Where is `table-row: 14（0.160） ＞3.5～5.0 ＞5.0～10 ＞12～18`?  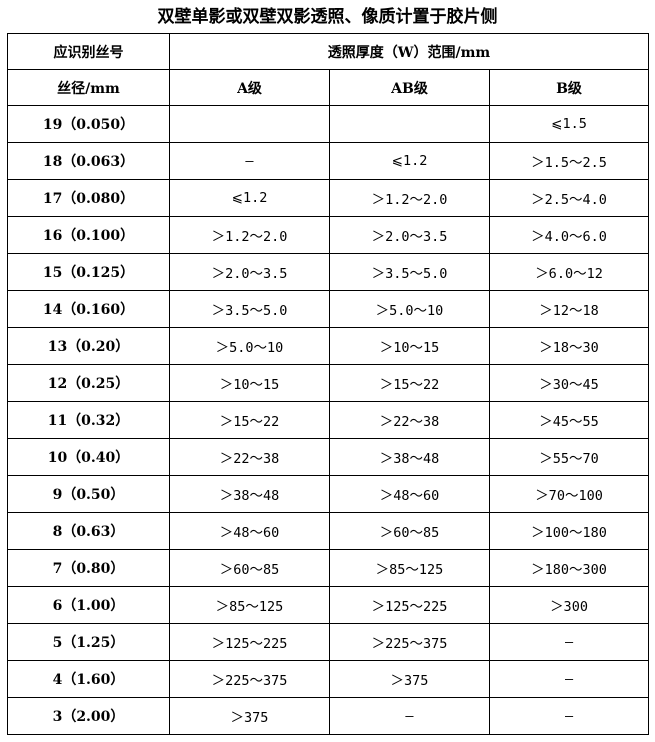 table-row: 14（0.160） ＞3.5～5.0 ＞5.0～10 ＞12～18 is located at coordinates (328, 309).